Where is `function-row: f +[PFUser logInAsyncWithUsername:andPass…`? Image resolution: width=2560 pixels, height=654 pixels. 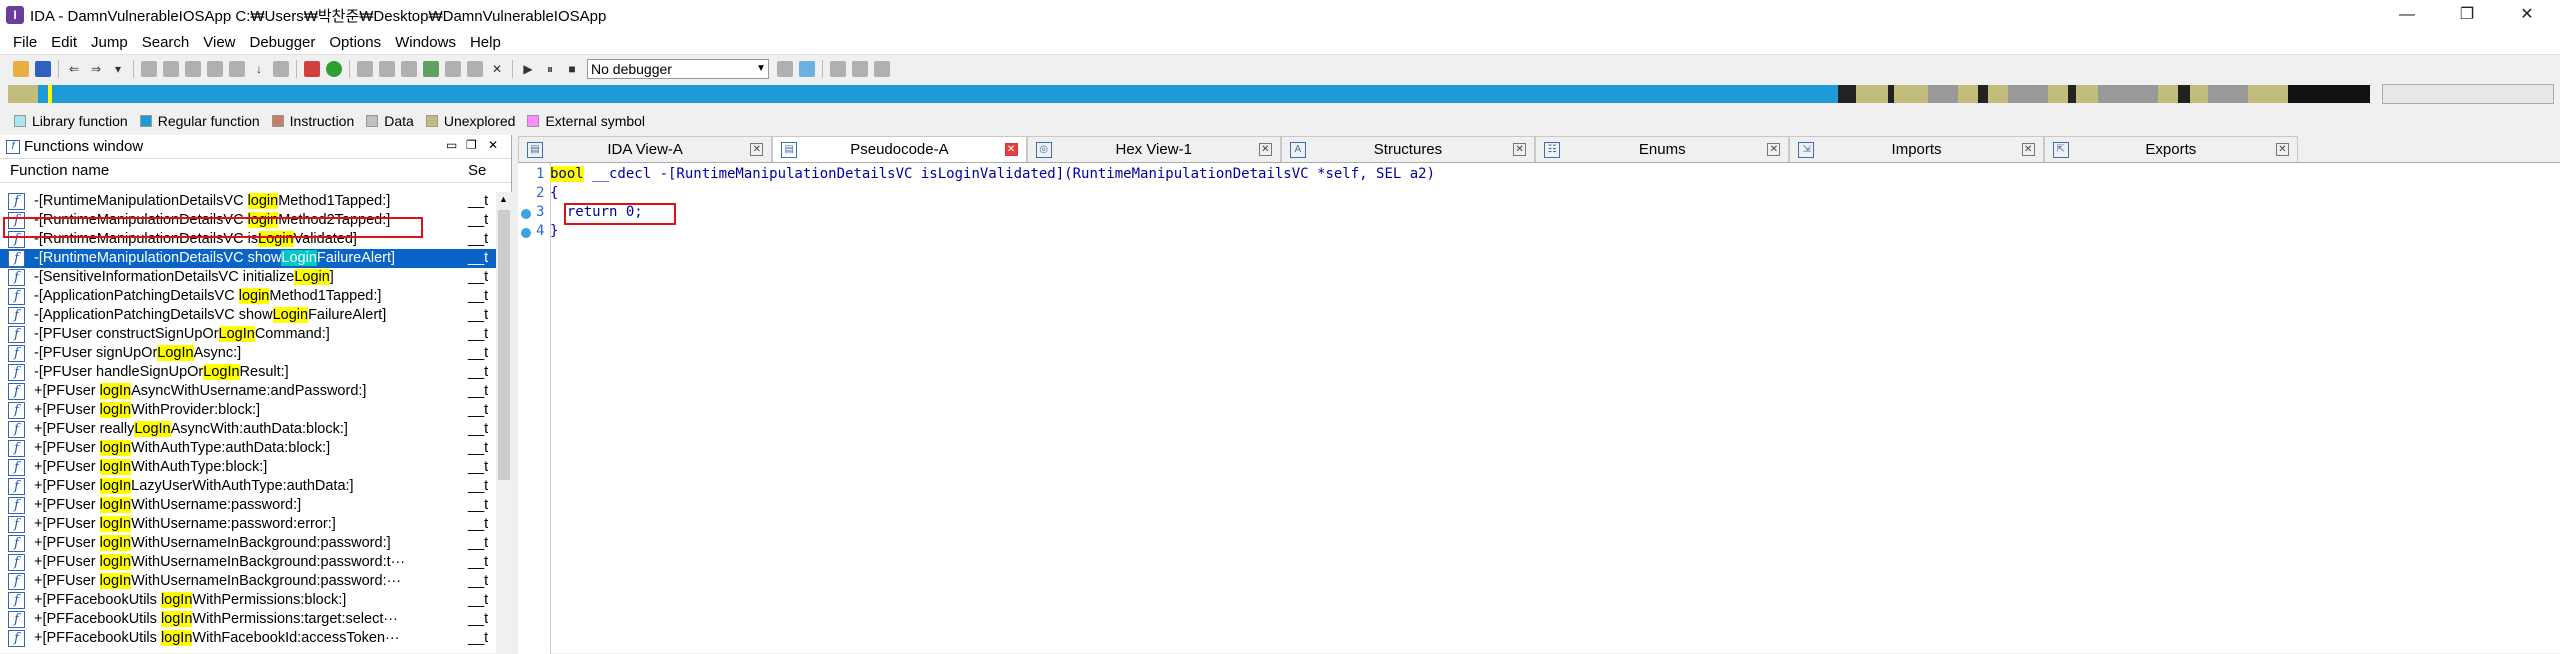 function-row: f +[PFUser logInAsyncWithUsername:andPass… is located at coordinates (248, 391).